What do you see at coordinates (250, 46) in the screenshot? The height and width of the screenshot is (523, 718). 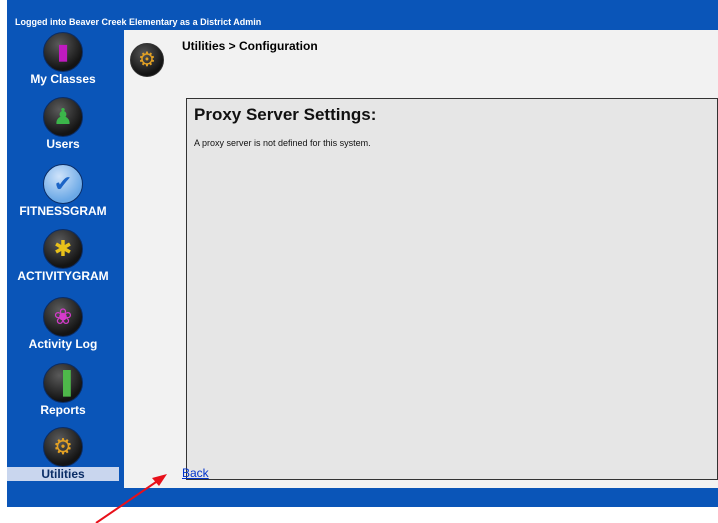 I see `breadcrumb: Utilities > Configuration` at bounding box center [250, 46].